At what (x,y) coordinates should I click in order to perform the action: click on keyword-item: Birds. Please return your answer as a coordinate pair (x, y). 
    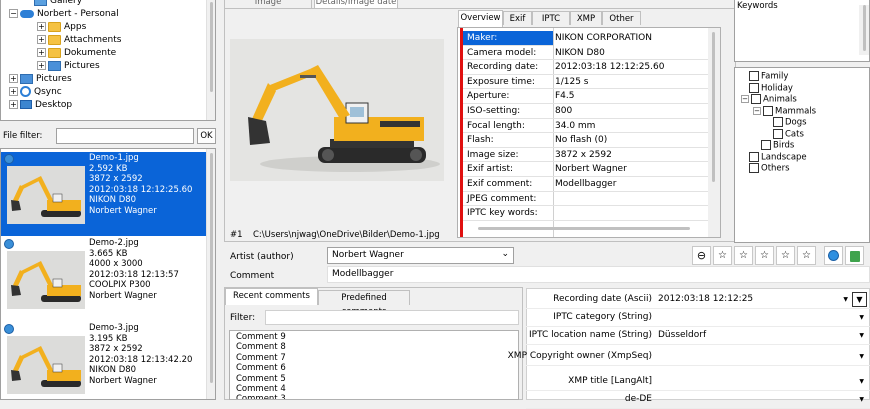
    Looking at the image, I should click on (777, 146).